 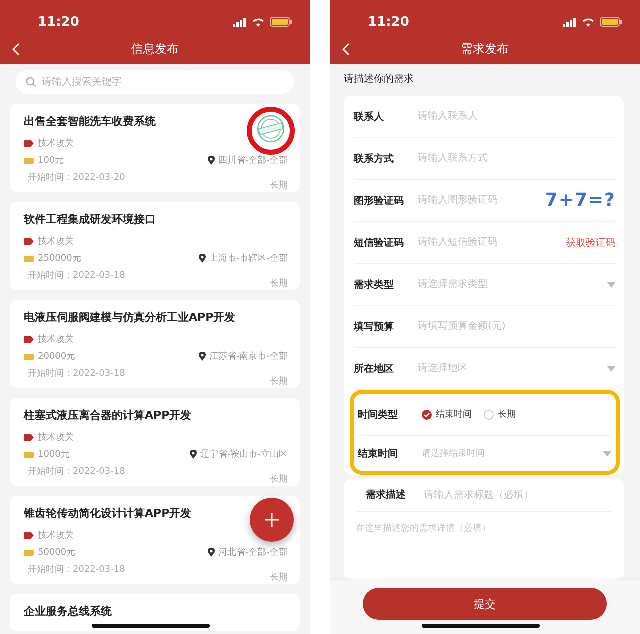 I want to click on listing-budget: 250000元, so click(x=60, y=259).